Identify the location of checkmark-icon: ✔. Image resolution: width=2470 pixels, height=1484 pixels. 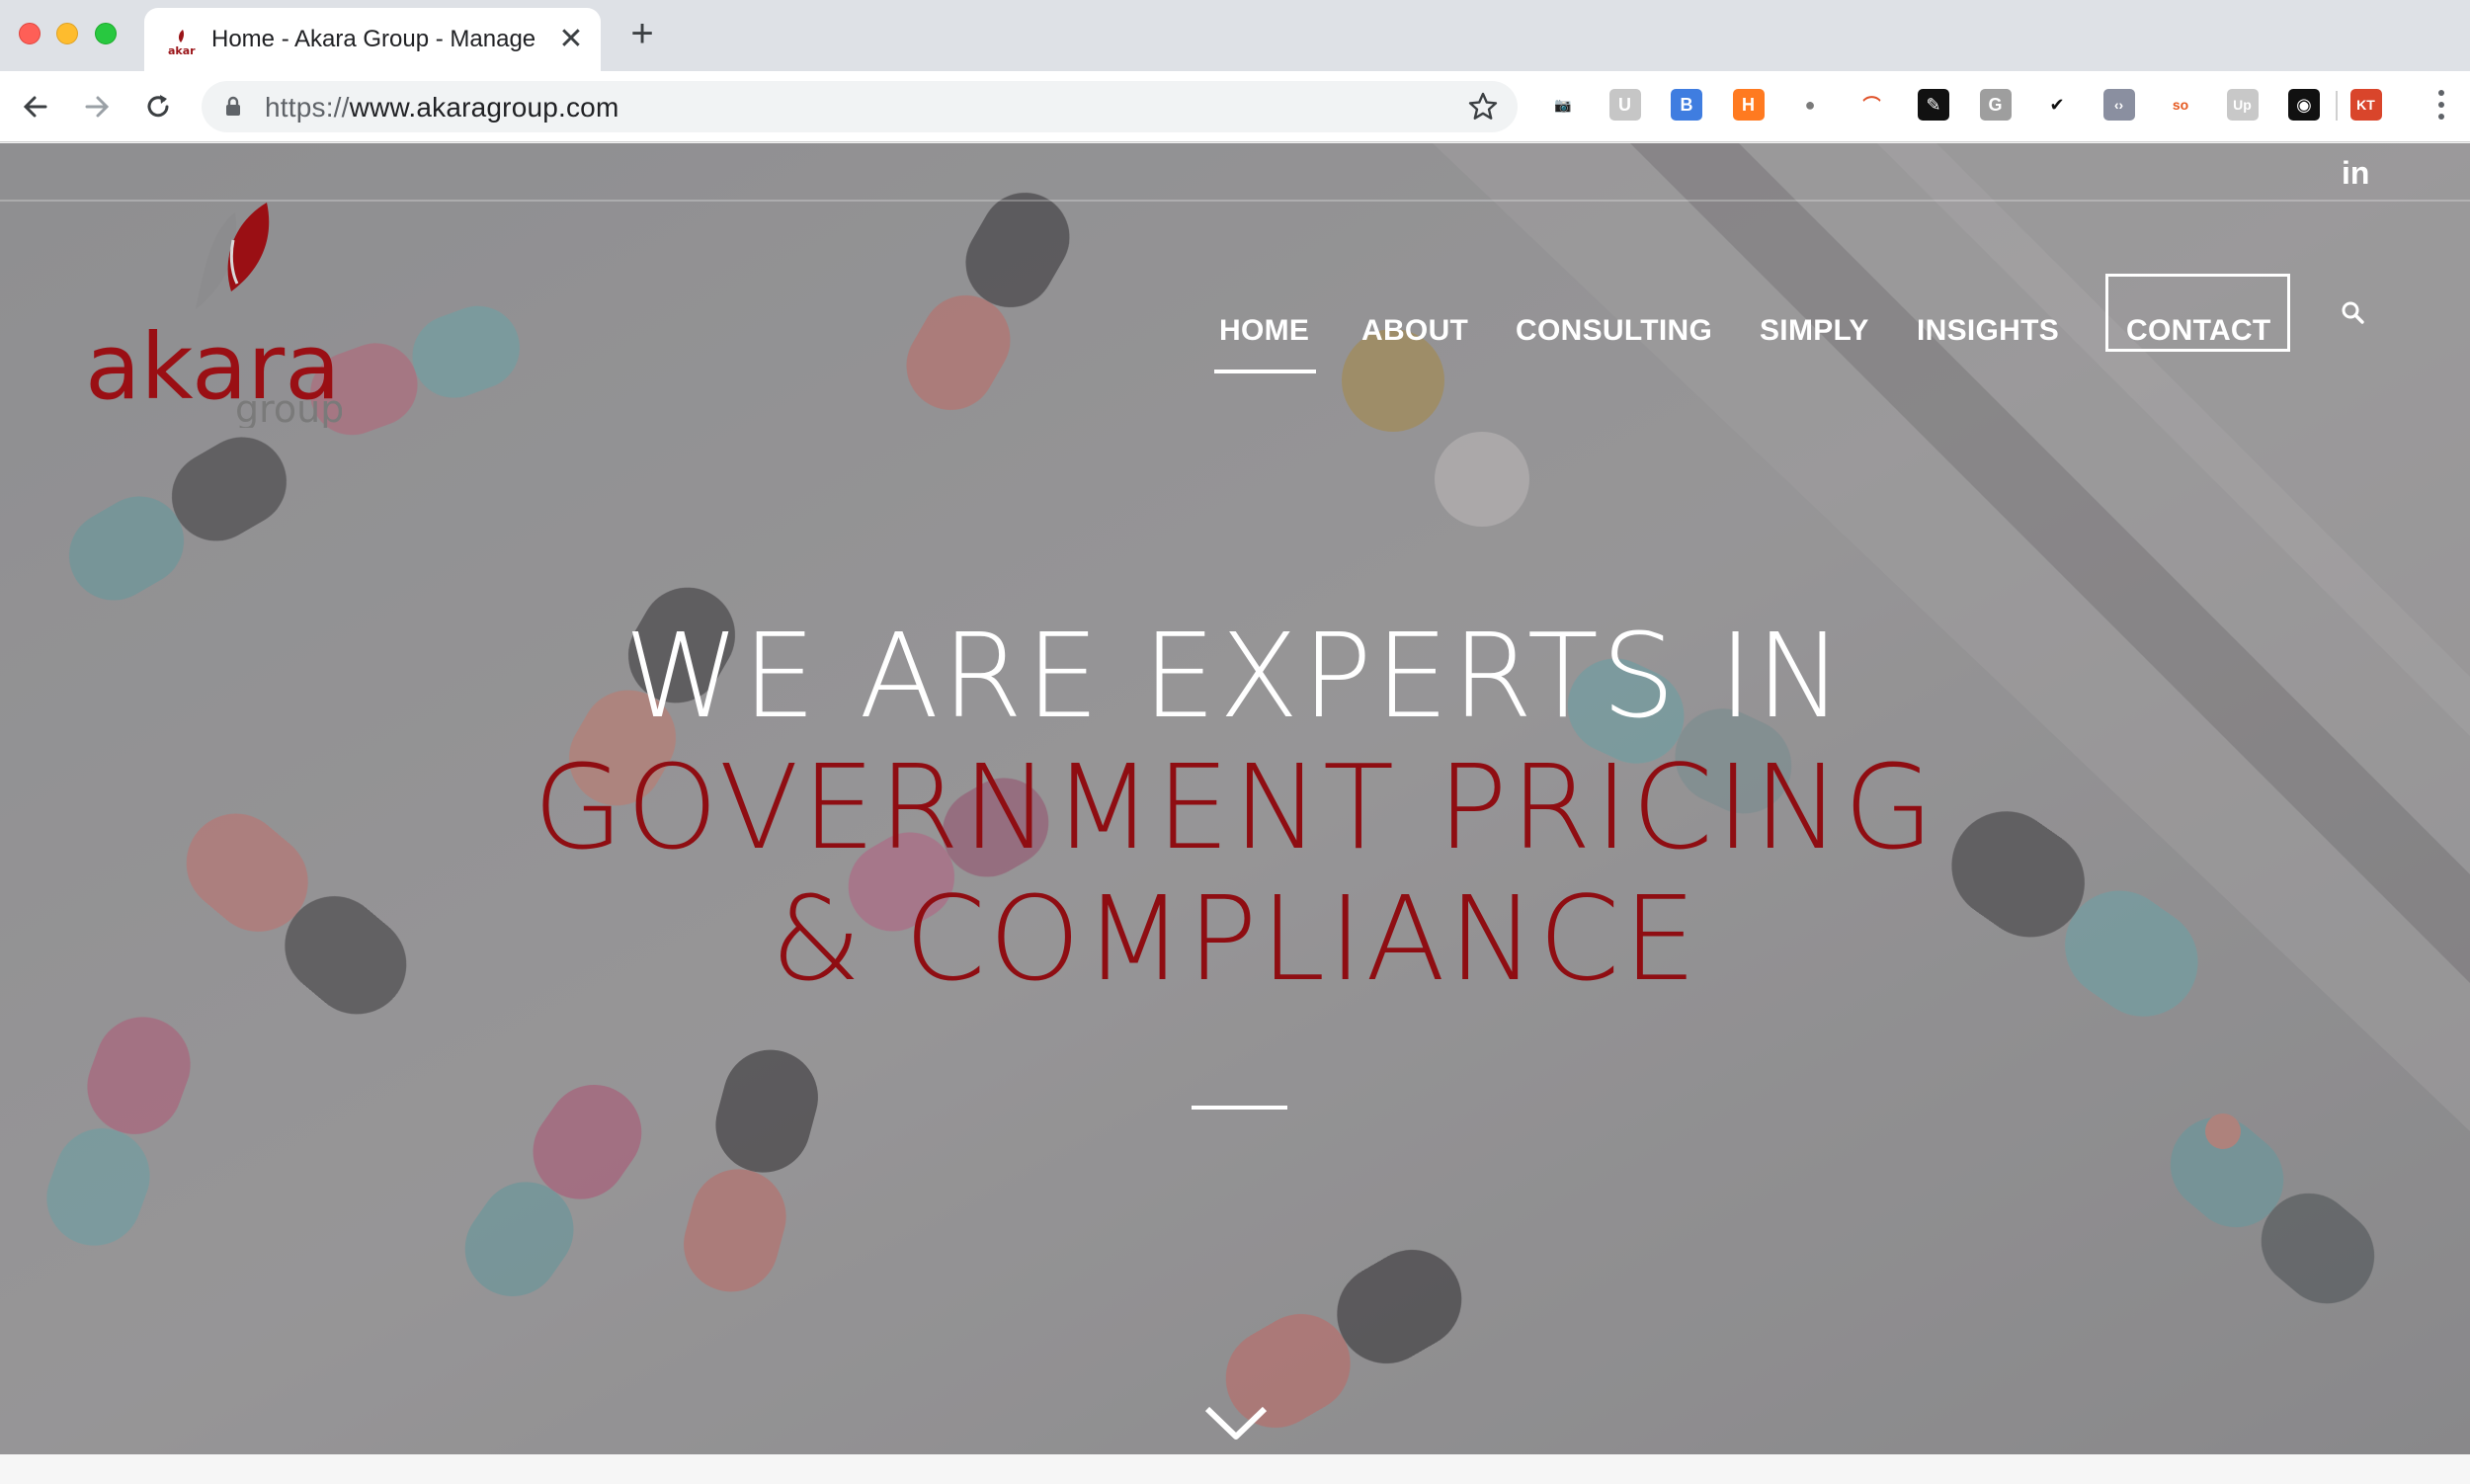
(2057, 105).